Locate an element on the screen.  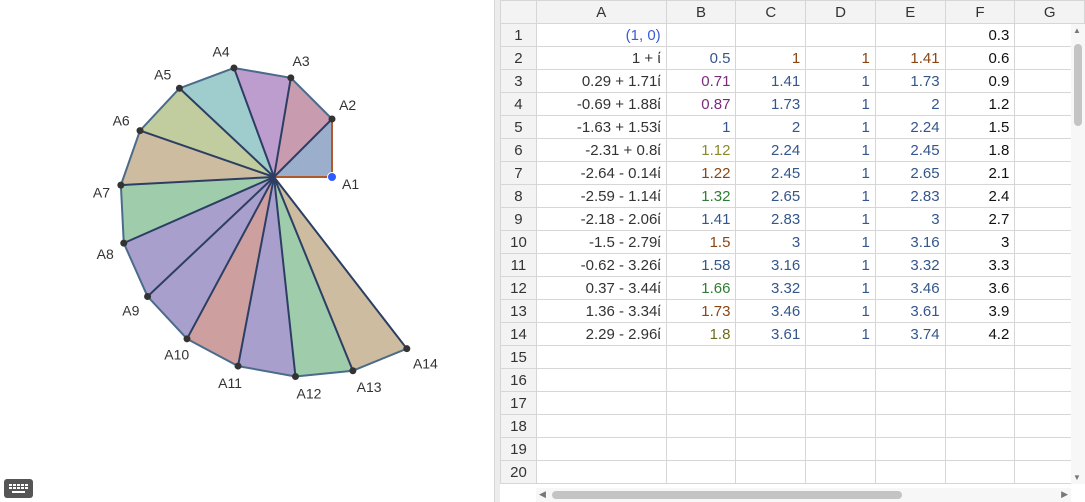
cell-E12: 3.46 is located at coordinates (910, 288).